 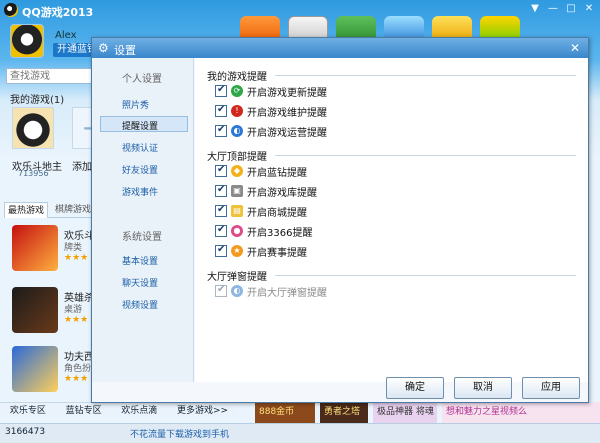 What do you see at coordinates (82, 167) in the screenshot?
I see `add-game-label: 添加` at bounding box center [82, 167].